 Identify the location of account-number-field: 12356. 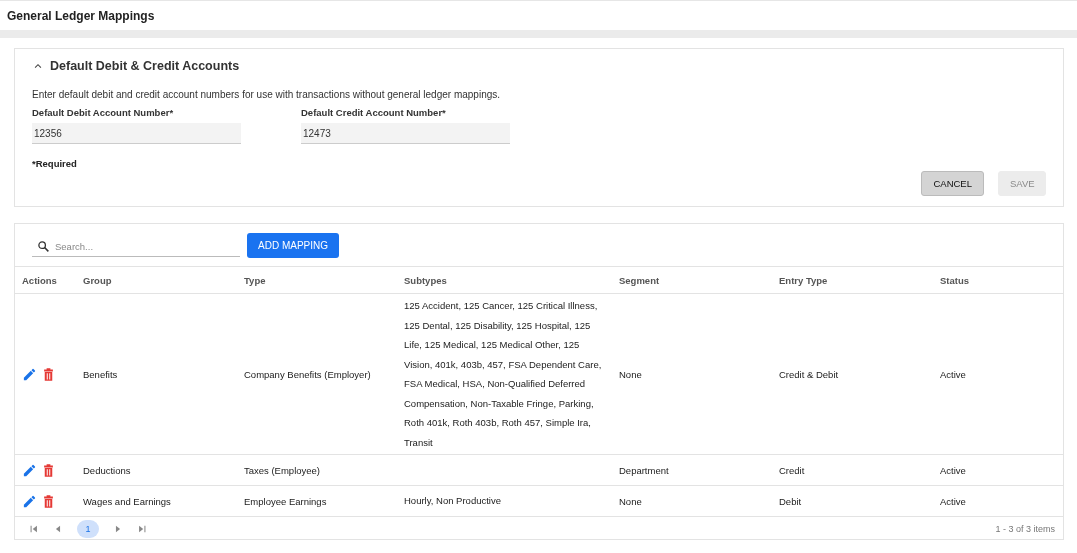
(136, 133).